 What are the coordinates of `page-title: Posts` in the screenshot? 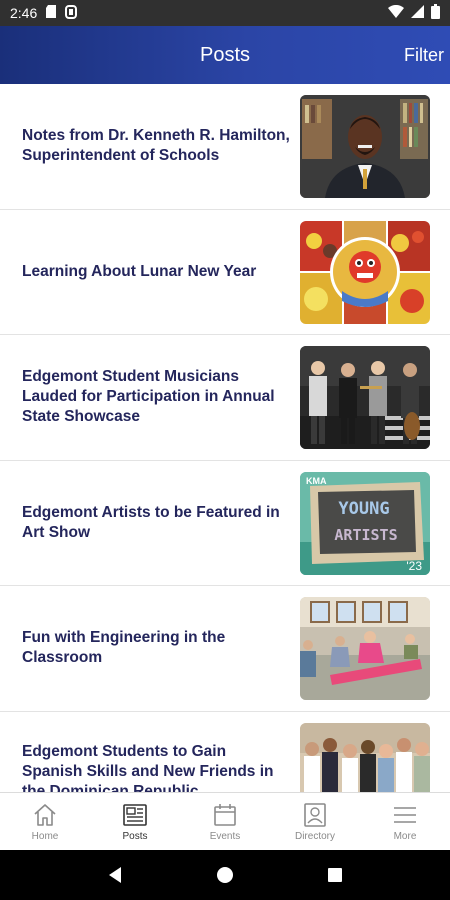 It's located at (225, 55).